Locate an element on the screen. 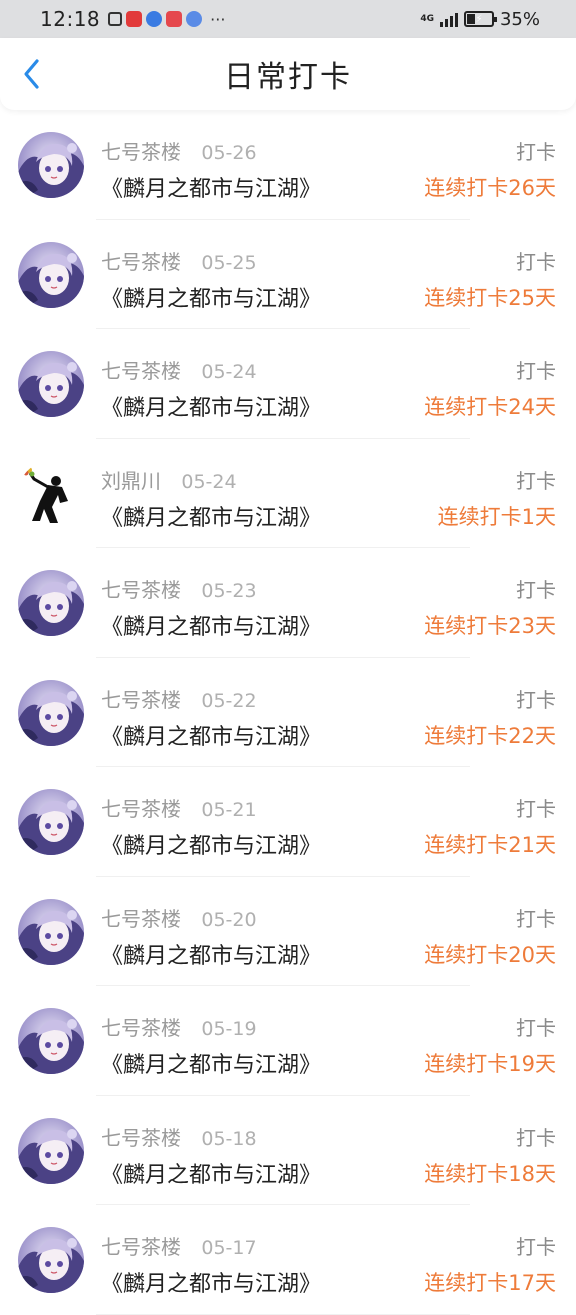 This screenshot has height=1315, width=576. signal-icon is located at coordinates (448, 19).